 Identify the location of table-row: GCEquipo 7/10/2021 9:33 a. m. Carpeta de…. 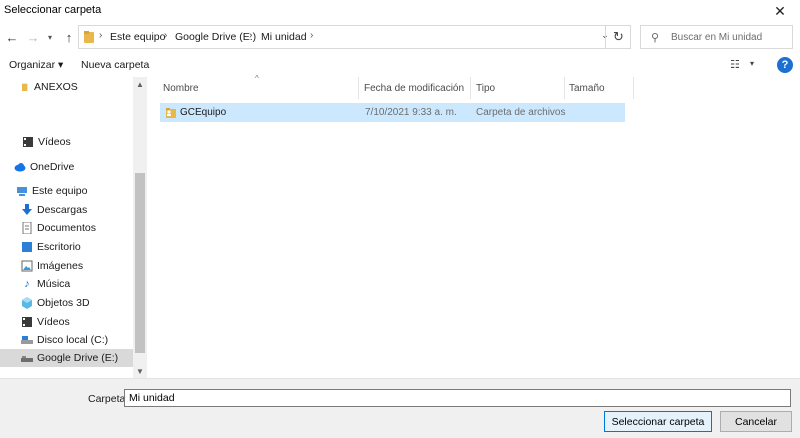
(392, 112).